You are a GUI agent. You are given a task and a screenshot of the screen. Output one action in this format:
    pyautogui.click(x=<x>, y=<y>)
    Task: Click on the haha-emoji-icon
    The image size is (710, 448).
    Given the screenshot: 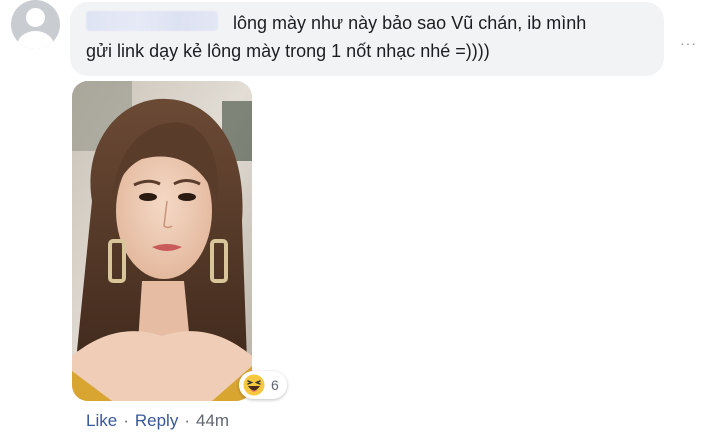 What is the action you would take?
    pyautogui.click(x=254, y=385)
    